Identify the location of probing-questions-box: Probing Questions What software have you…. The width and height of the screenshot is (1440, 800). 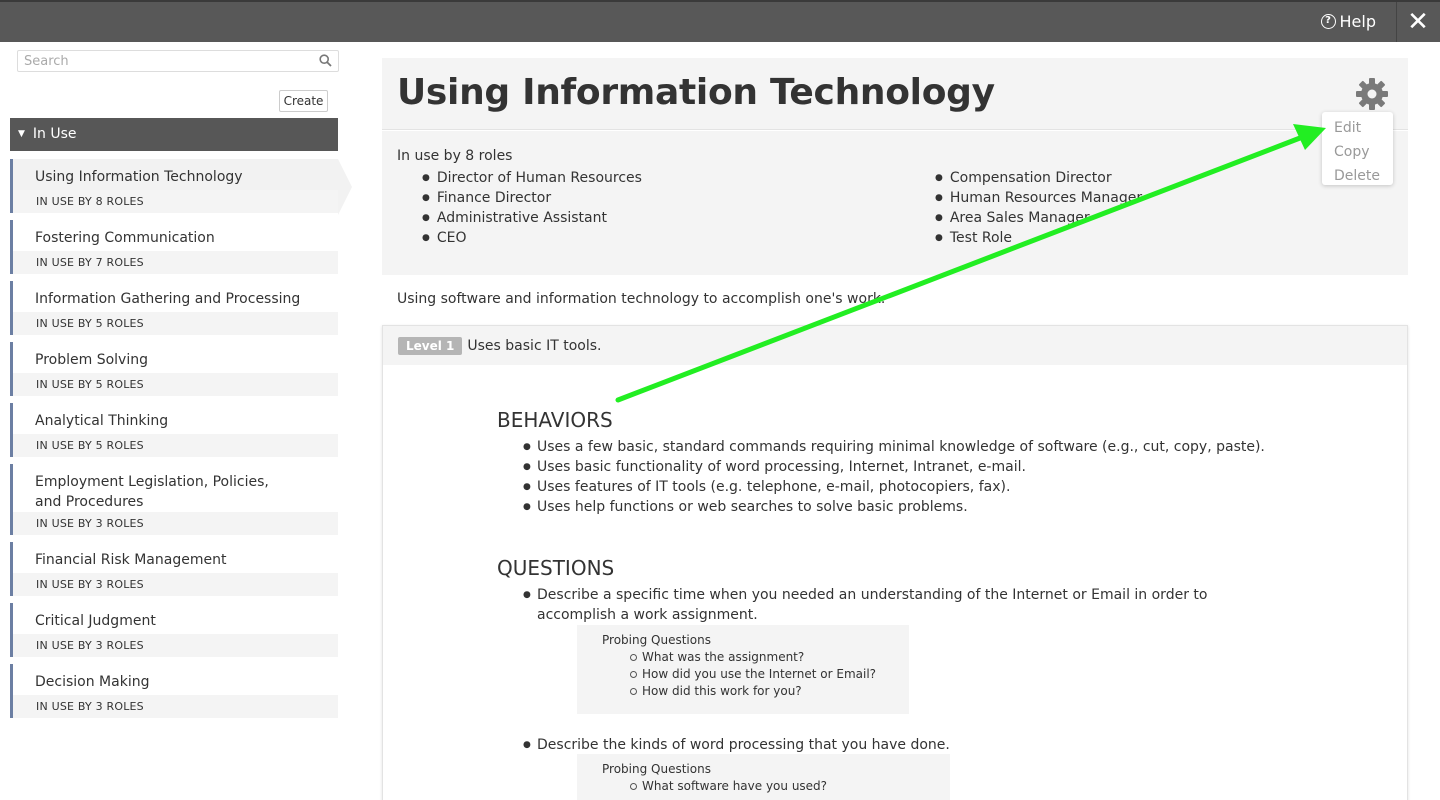
(763, 777).